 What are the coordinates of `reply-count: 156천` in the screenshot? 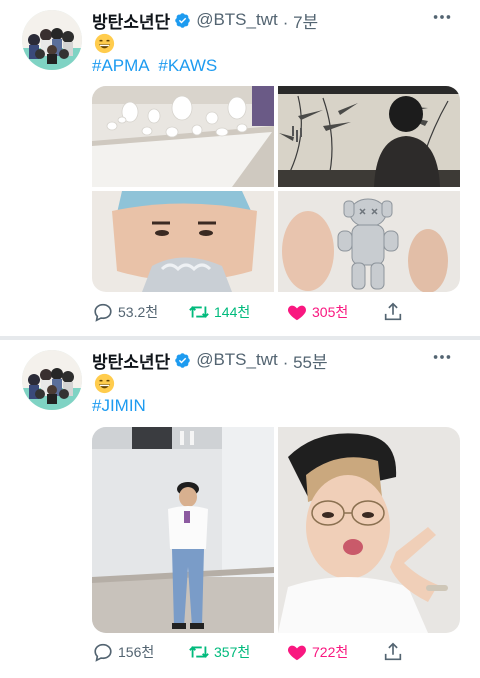 It's located at (136, 652).